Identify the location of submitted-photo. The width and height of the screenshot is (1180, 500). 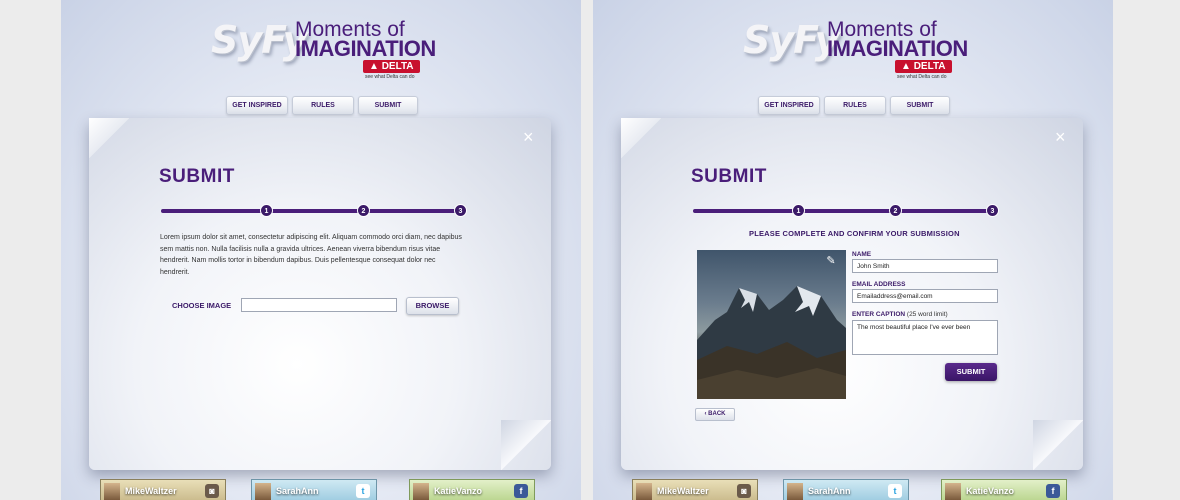
(771, 324).